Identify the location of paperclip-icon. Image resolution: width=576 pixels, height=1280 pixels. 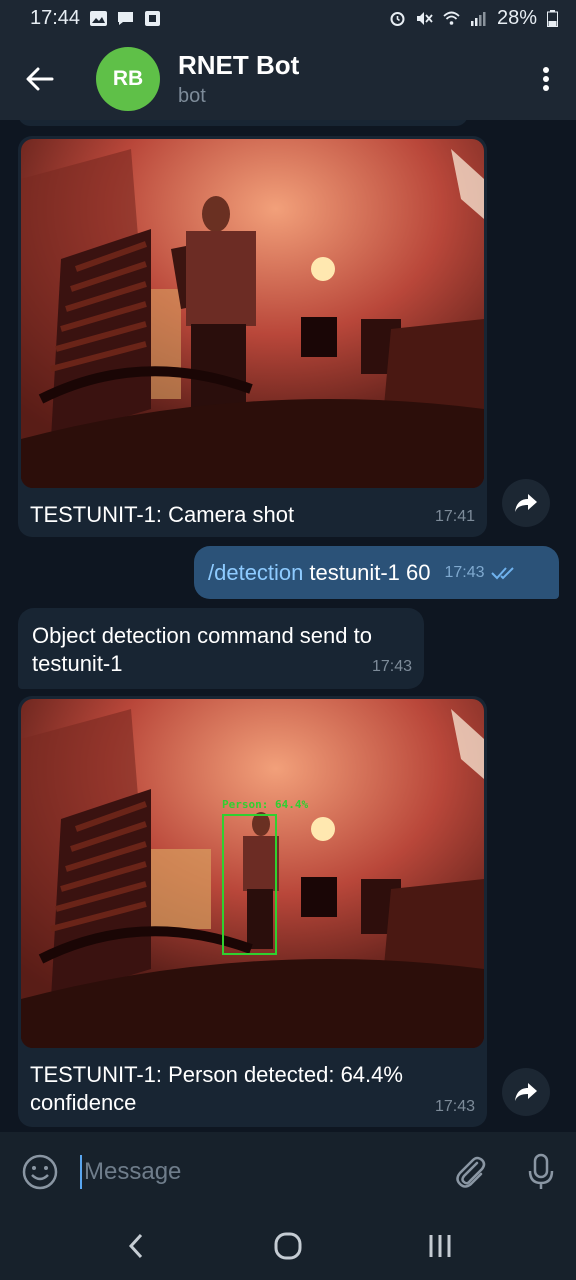
(471, 1172).